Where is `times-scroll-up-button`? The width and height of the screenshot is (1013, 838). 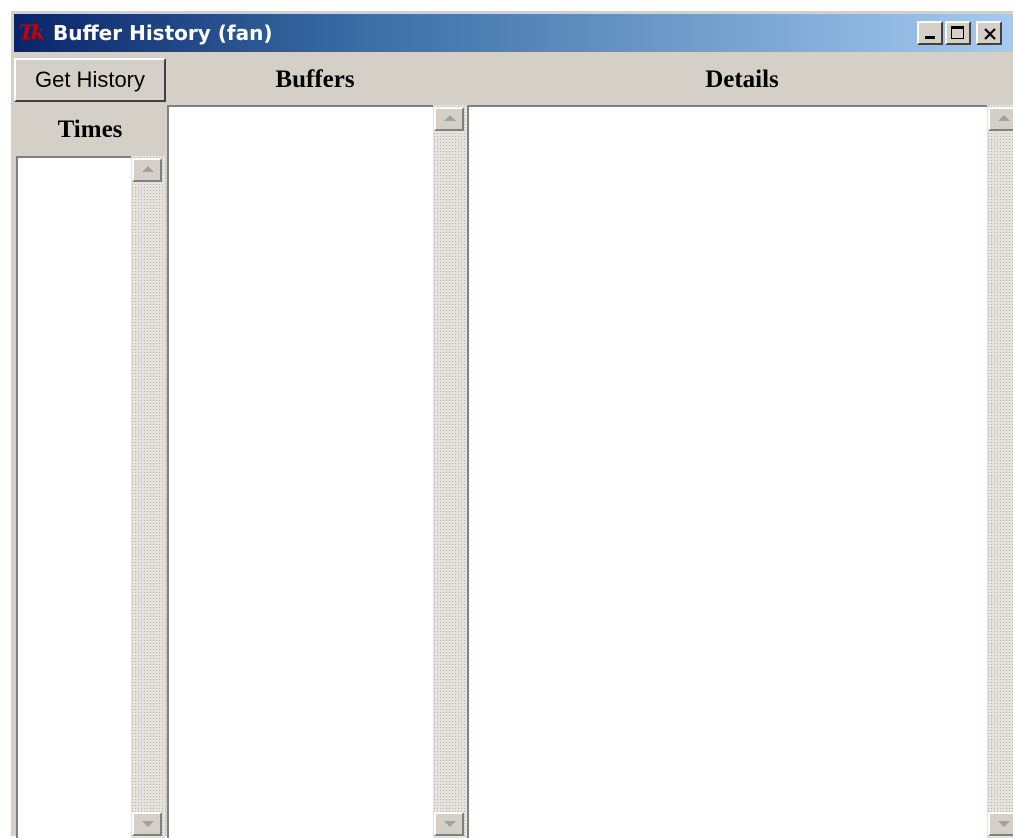 times-scroll-up-button is located at coordinates (147, 170).